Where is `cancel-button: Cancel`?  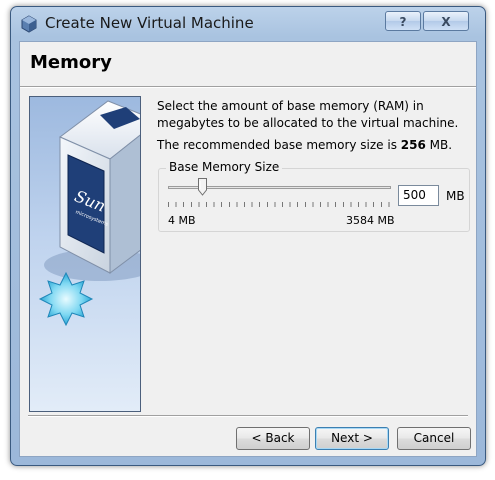 cancel-button: Cancel is located at coordinates (434, 438).